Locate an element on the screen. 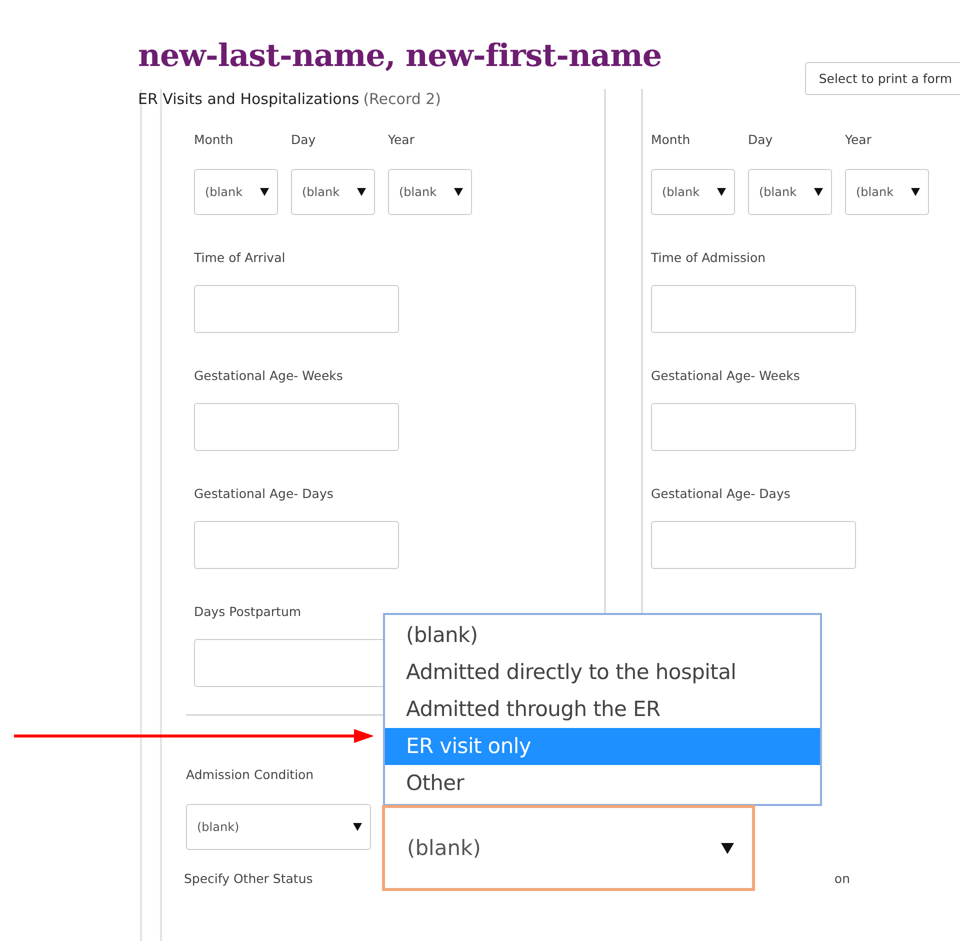  field-label: Admission Condition is located at coordinates (250, 774).